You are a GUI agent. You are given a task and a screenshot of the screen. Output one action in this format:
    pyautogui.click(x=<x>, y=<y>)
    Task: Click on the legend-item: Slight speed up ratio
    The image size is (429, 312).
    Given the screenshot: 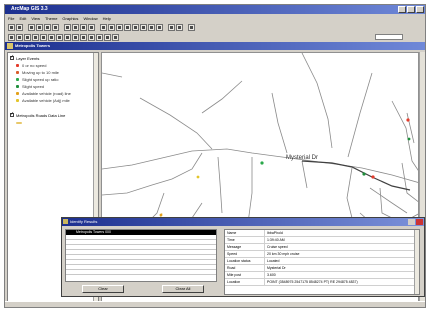 What is the action you would take?
    pyautogui.click(x=53, y=79)
    